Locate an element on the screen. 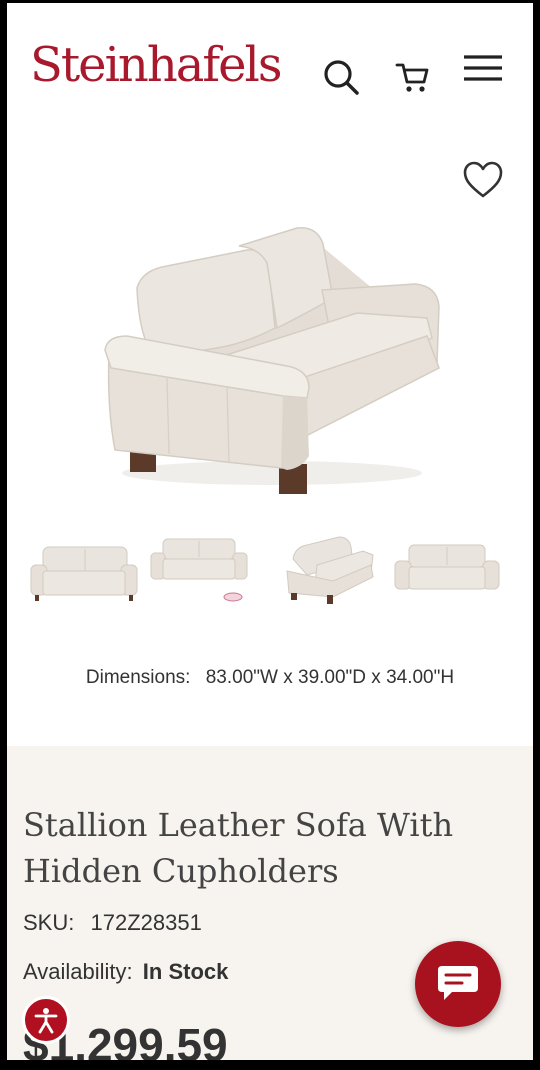 The width and height of the screenshot is (540, 1070). availability-value: In Stock is located at coordinates (185, 971).